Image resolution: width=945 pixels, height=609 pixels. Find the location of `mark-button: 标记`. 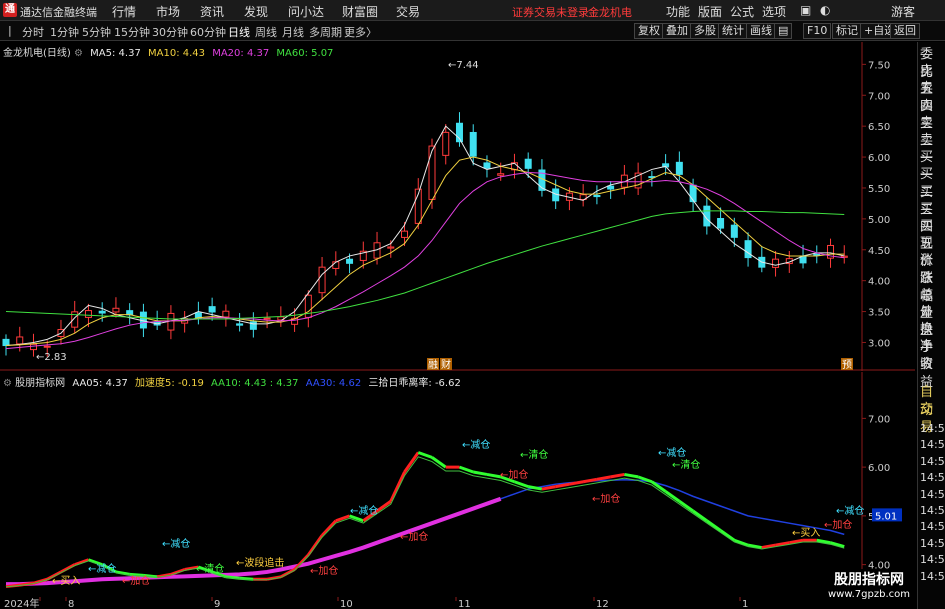

mark-button: 标记 is located at coordinates (847, 31).